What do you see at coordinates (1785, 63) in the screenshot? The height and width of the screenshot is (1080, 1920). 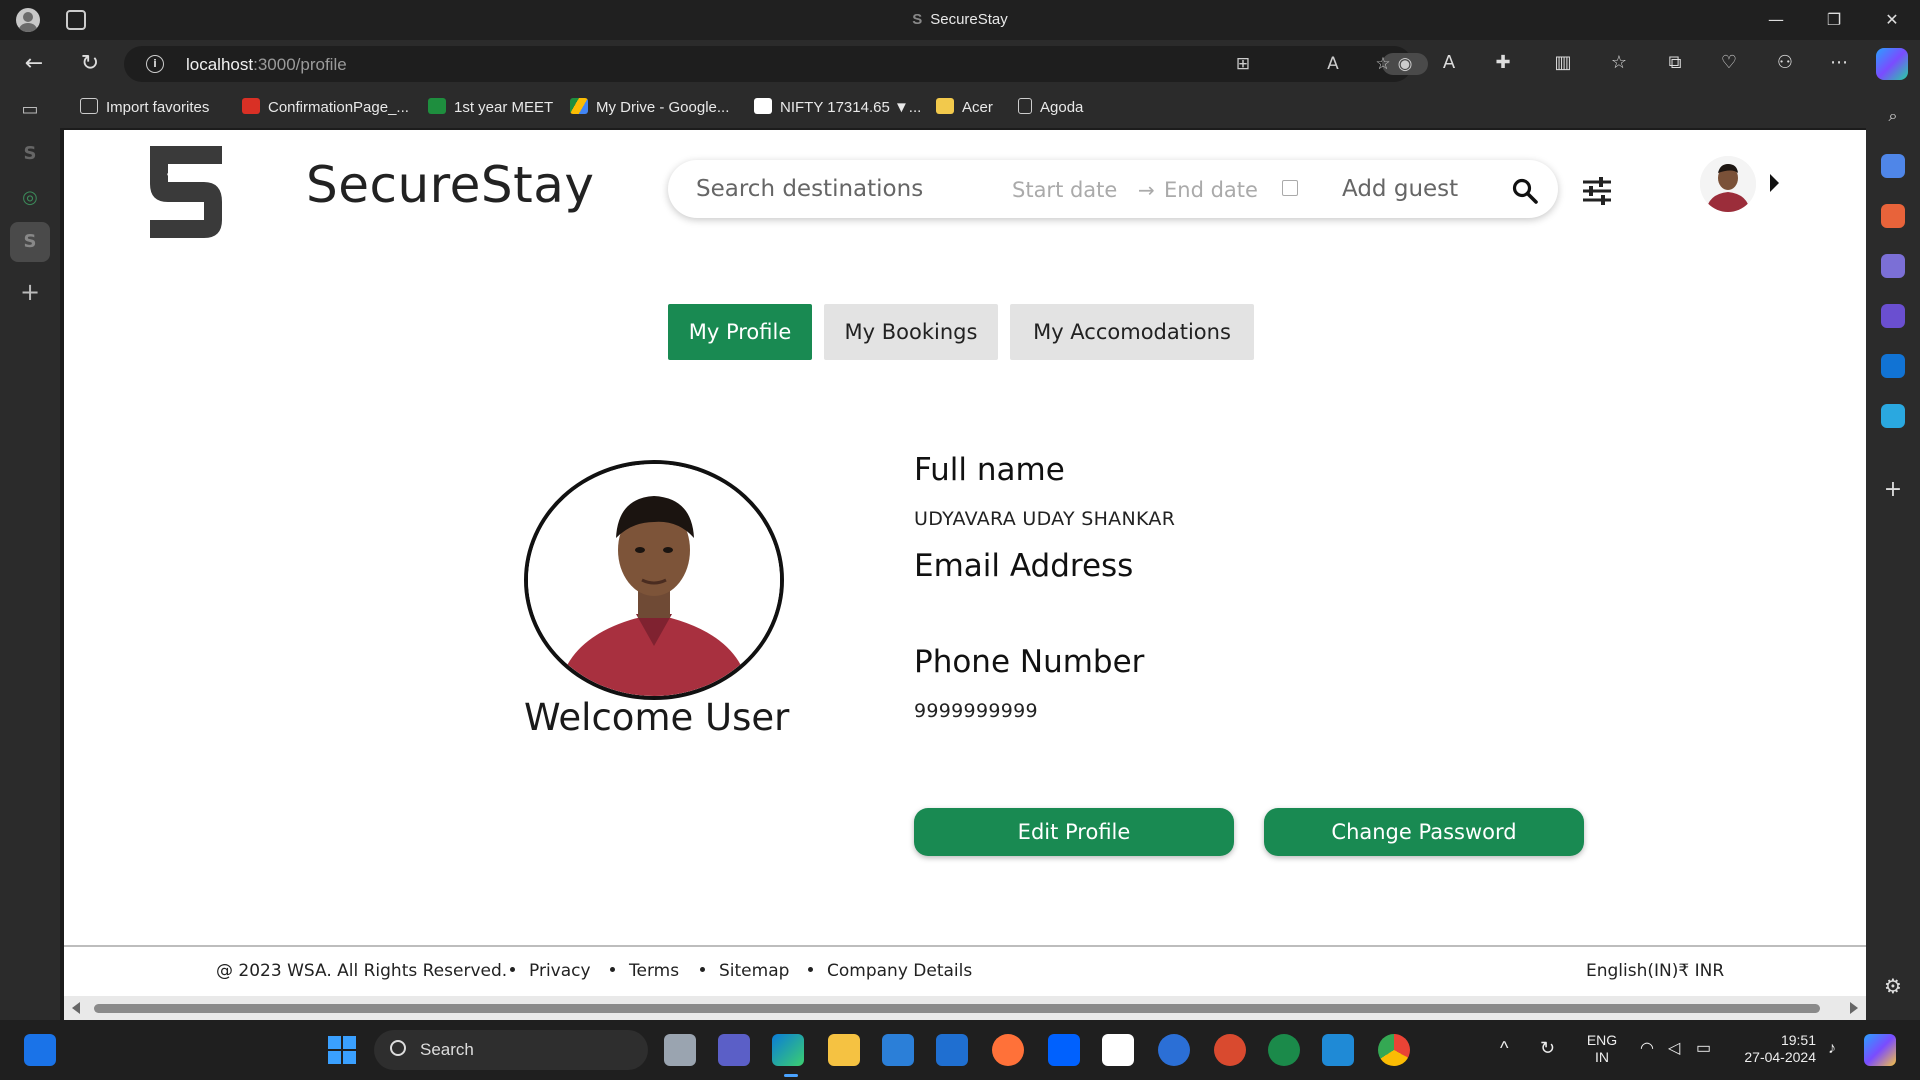 I see `feedback-icon: ⚇` at bounding box center [1785, 63].